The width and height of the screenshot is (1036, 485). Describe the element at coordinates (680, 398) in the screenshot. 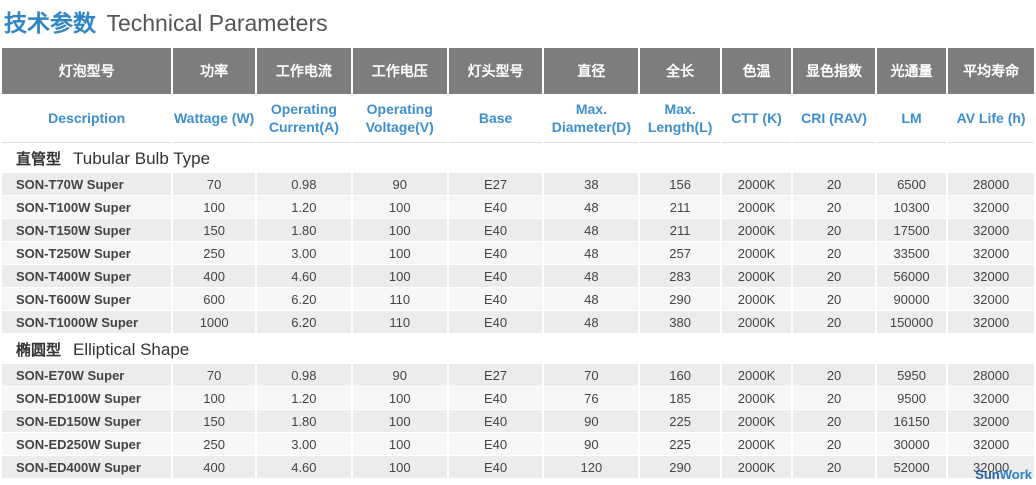

I see `table-cell: 185` at that location.